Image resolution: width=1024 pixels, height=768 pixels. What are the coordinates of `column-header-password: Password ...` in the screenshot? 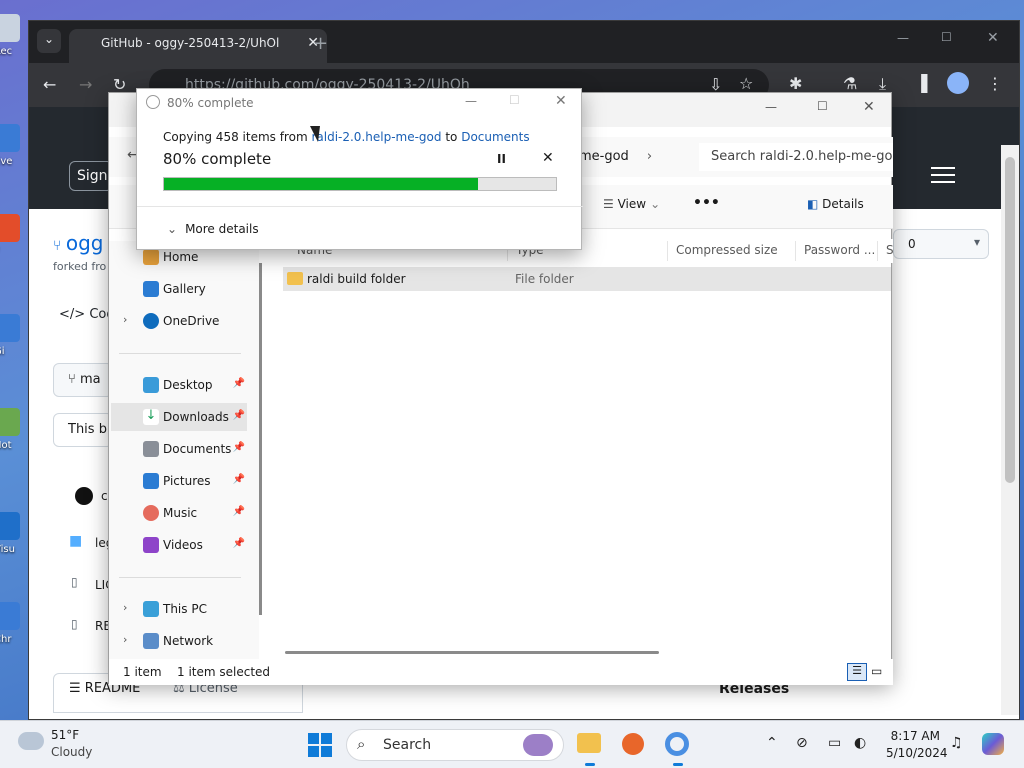 It's located at (835, 251).